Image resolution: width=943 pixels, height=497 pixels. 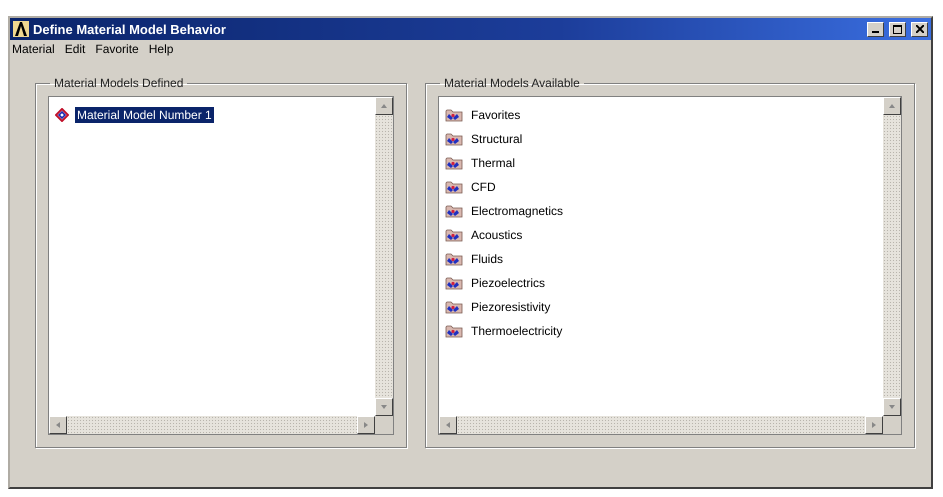 What do you see at coordinates (510, 307) in the screenshot?
I see `tree-item: Piezoresistivity` at bounding box center [510, 307].